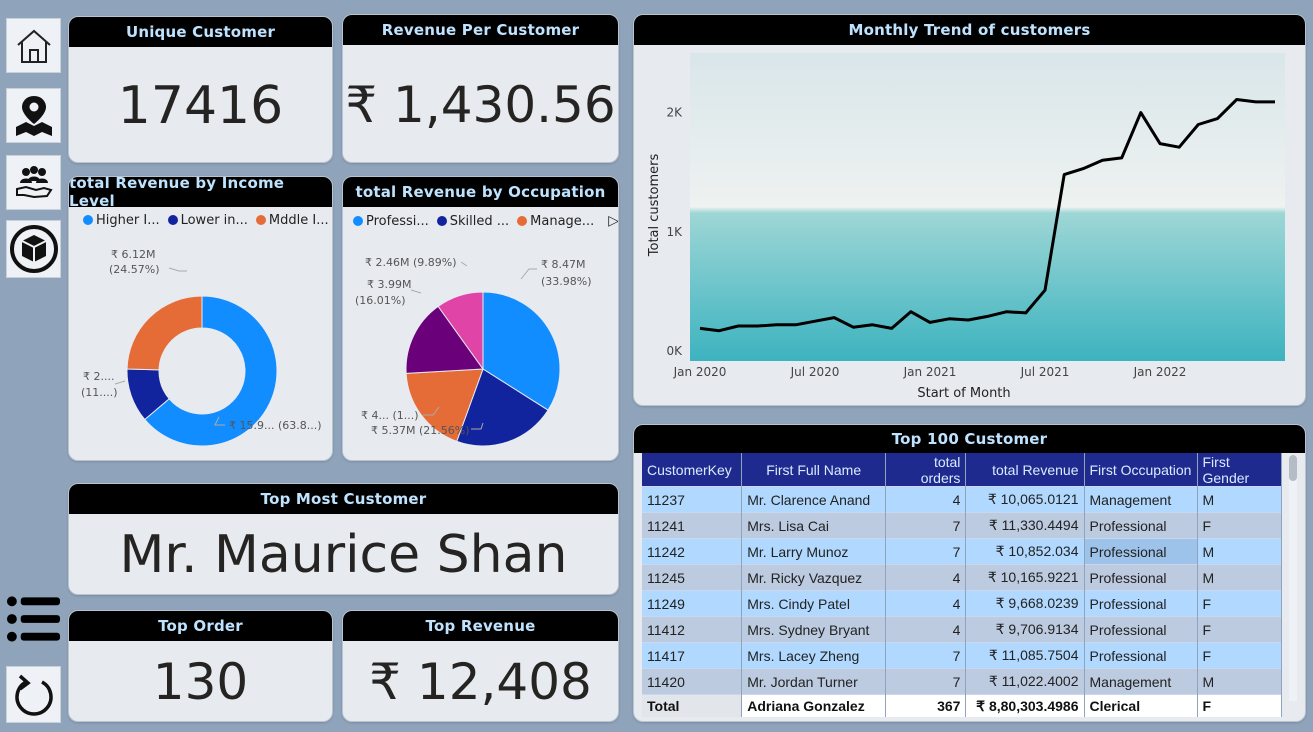  I want to click on table-cell: 11249, so click(692, 603).